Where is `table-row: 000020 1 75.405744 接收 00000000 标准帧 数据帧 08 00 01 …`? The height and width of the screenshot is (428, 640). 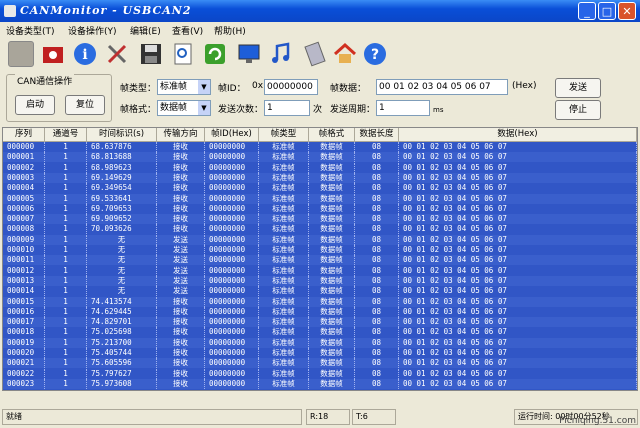 table-row: 000020 1 75.405744 接收 00000000 标准帧 数据帧 08 00 01 … is located at coordinates (320, 353).